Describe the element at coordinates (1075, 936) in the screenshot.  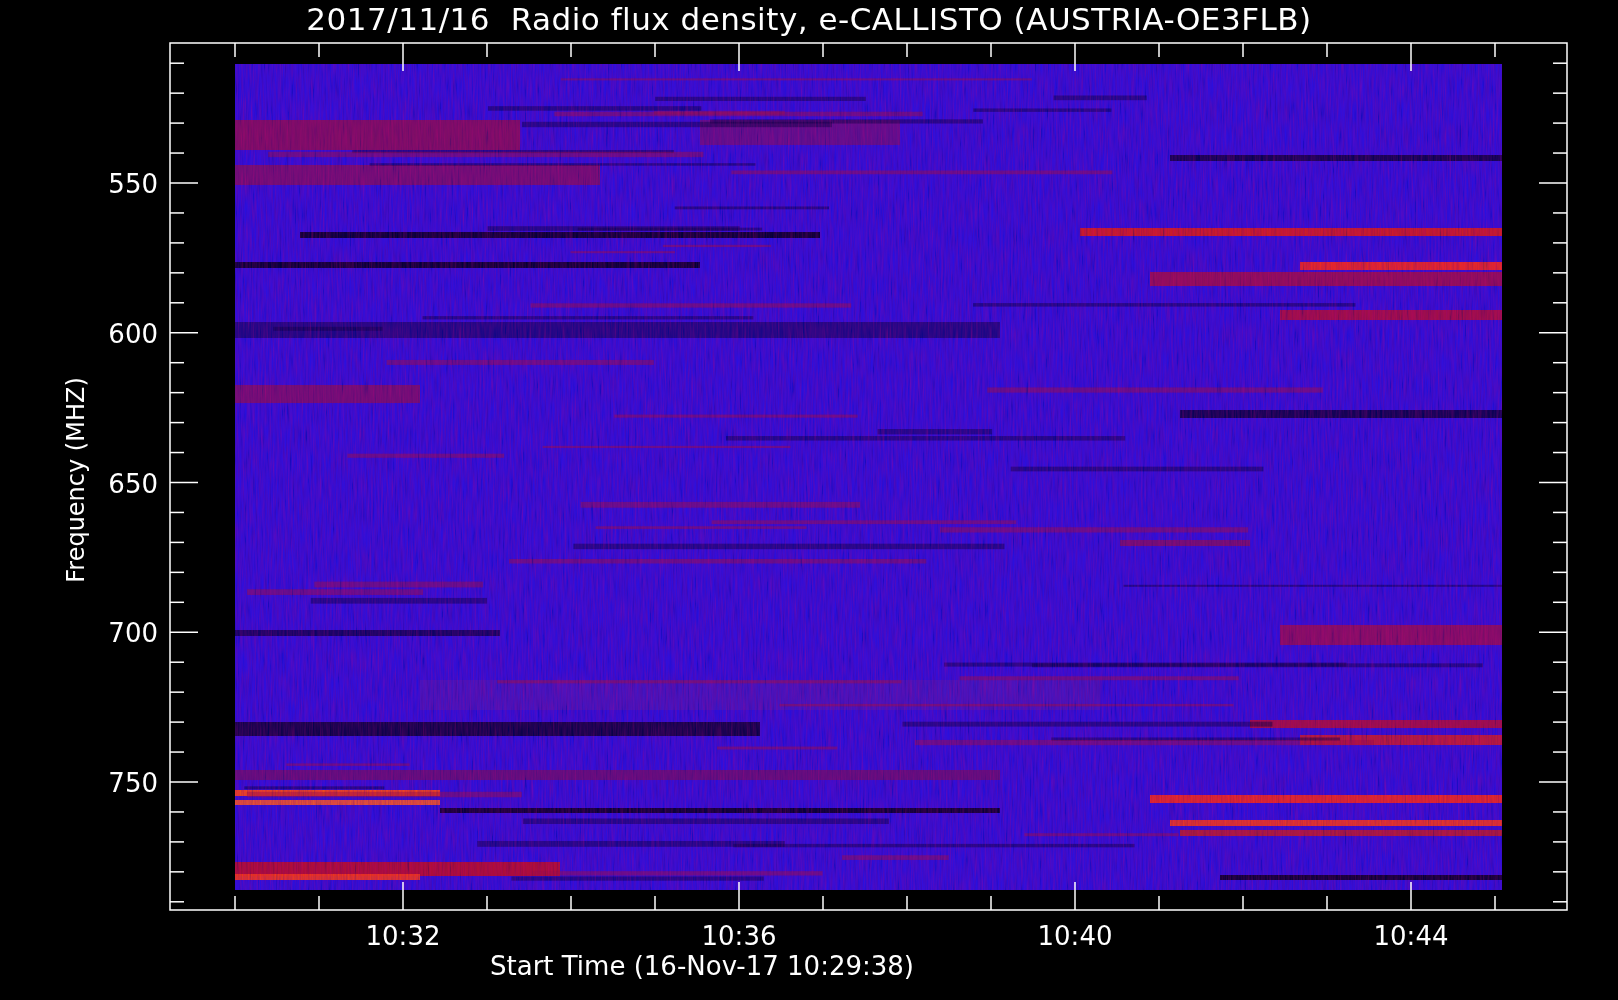
I see `tick-label: 10:40` at that location.